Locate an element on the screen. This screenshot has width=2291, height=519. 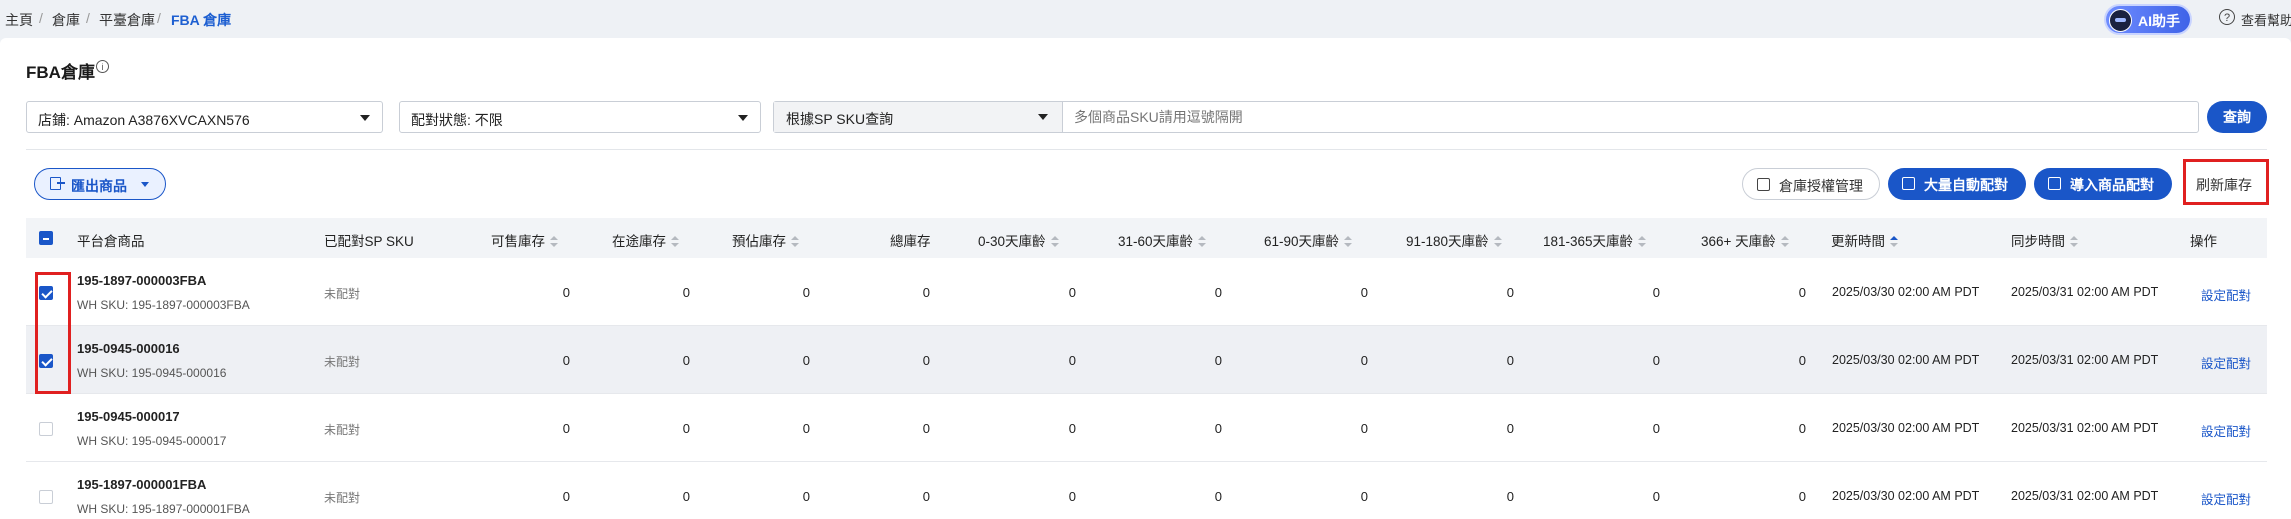
col-total: 總庫存 is located at coordinates (910, 241).